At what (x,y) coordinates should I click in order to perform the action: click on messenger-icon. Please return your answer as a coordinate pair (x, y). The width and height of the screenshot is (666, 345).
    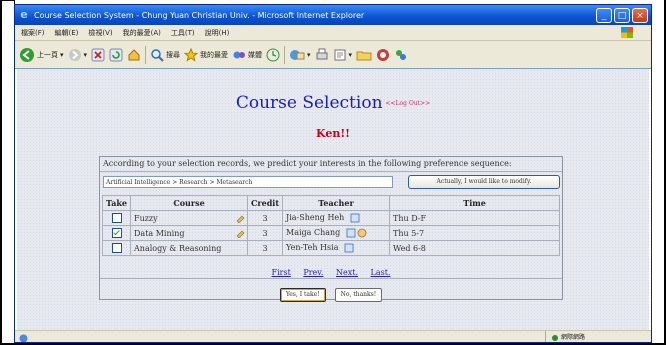
    Looking at the image, I should click on (401, 54).